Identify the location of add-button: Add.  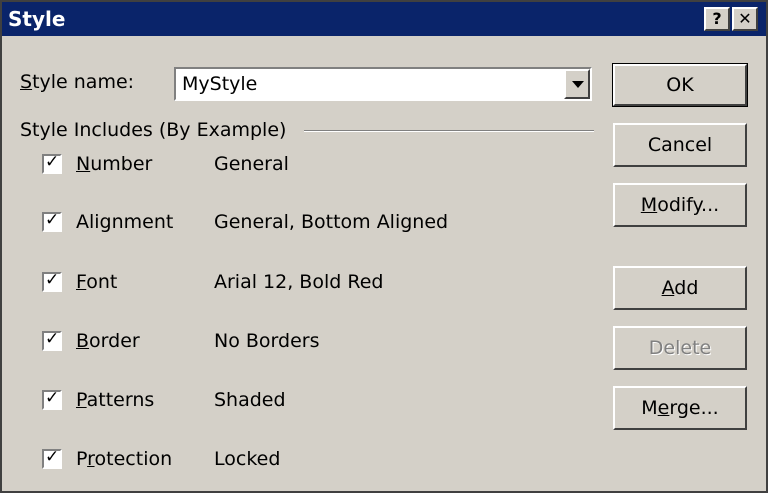
(680, 288).